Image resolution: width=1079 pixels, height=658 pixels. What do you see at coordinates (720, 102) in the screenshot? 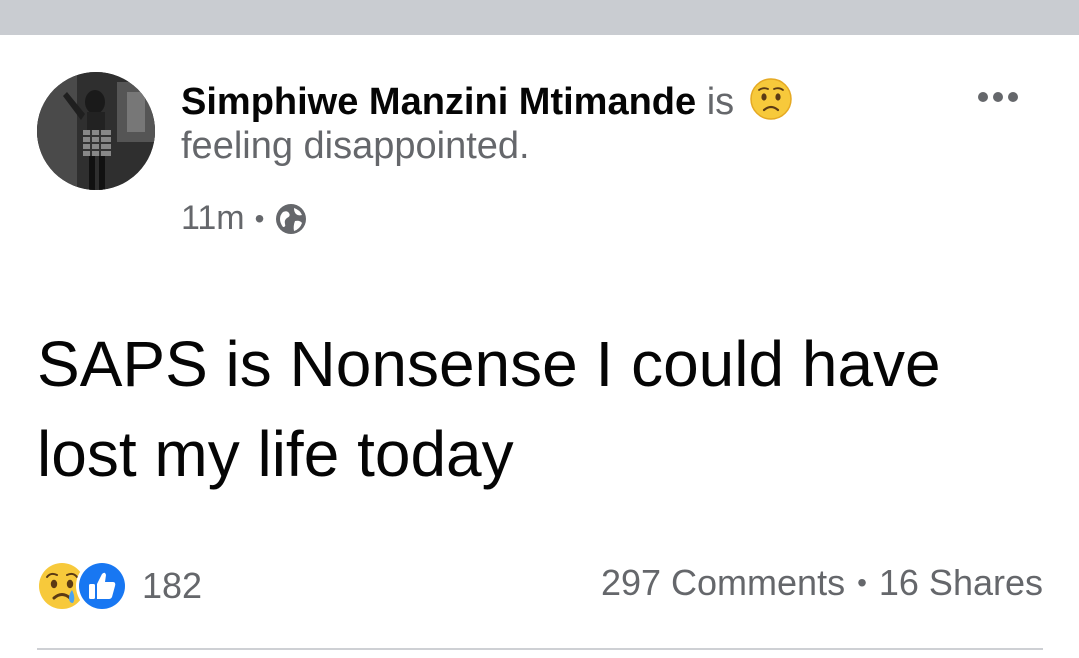
I see `feeling-prefix: is` at bounding box center [720, 102].